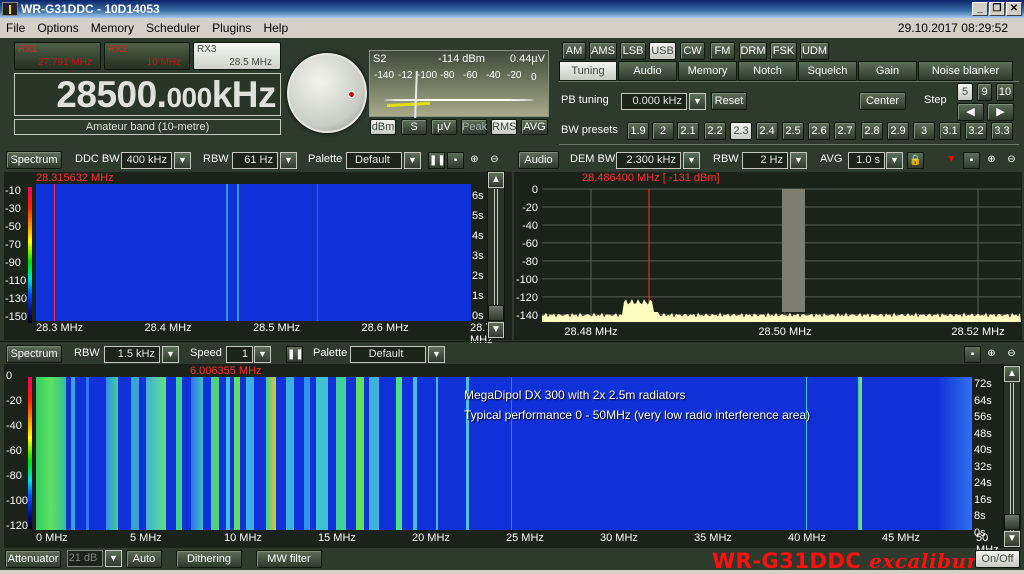 This screenshot has height=574, width=1024. Describe the element at coordinates (173, 28) in the screenshot. I see `menu-scheduler: Scheduler` at that location.